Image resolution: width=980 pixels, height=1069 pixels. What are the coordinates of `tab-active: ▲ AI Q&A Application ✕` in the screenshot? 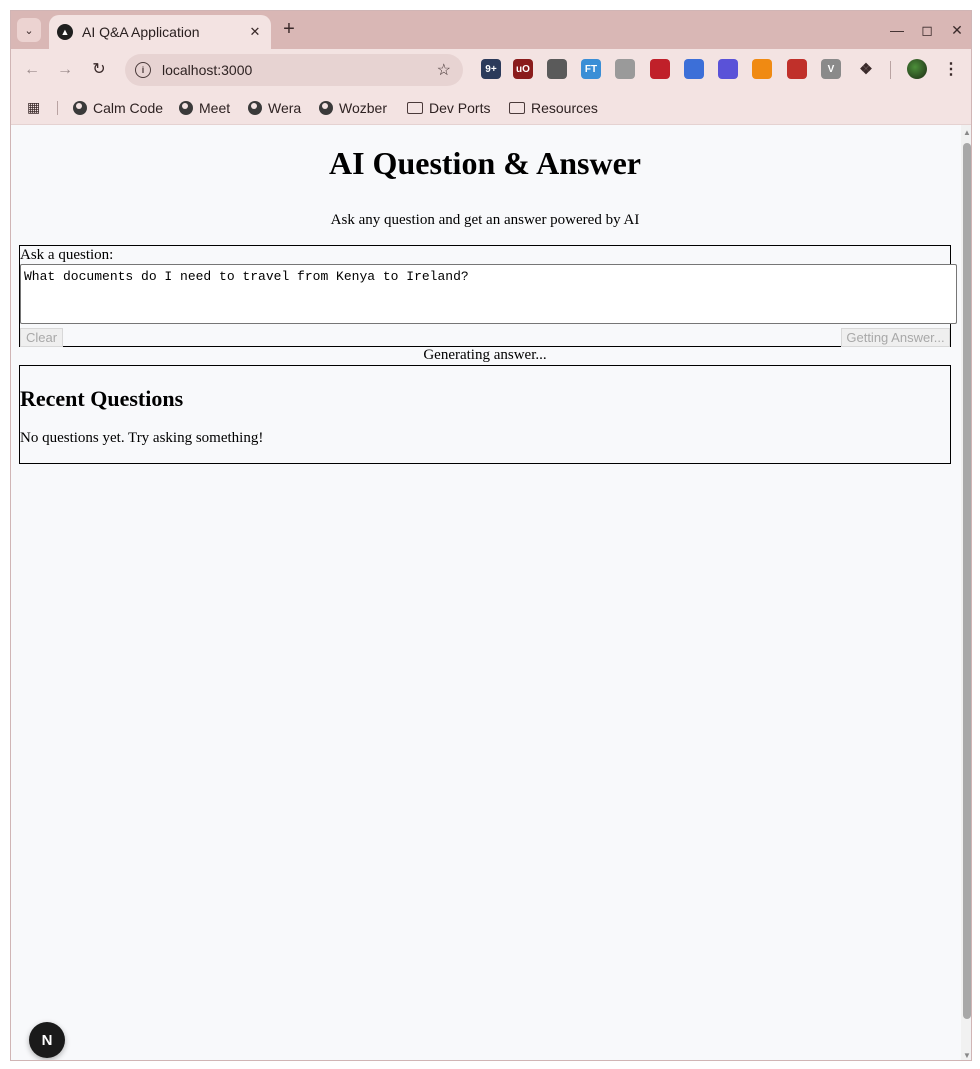 It's located at (160, 32).